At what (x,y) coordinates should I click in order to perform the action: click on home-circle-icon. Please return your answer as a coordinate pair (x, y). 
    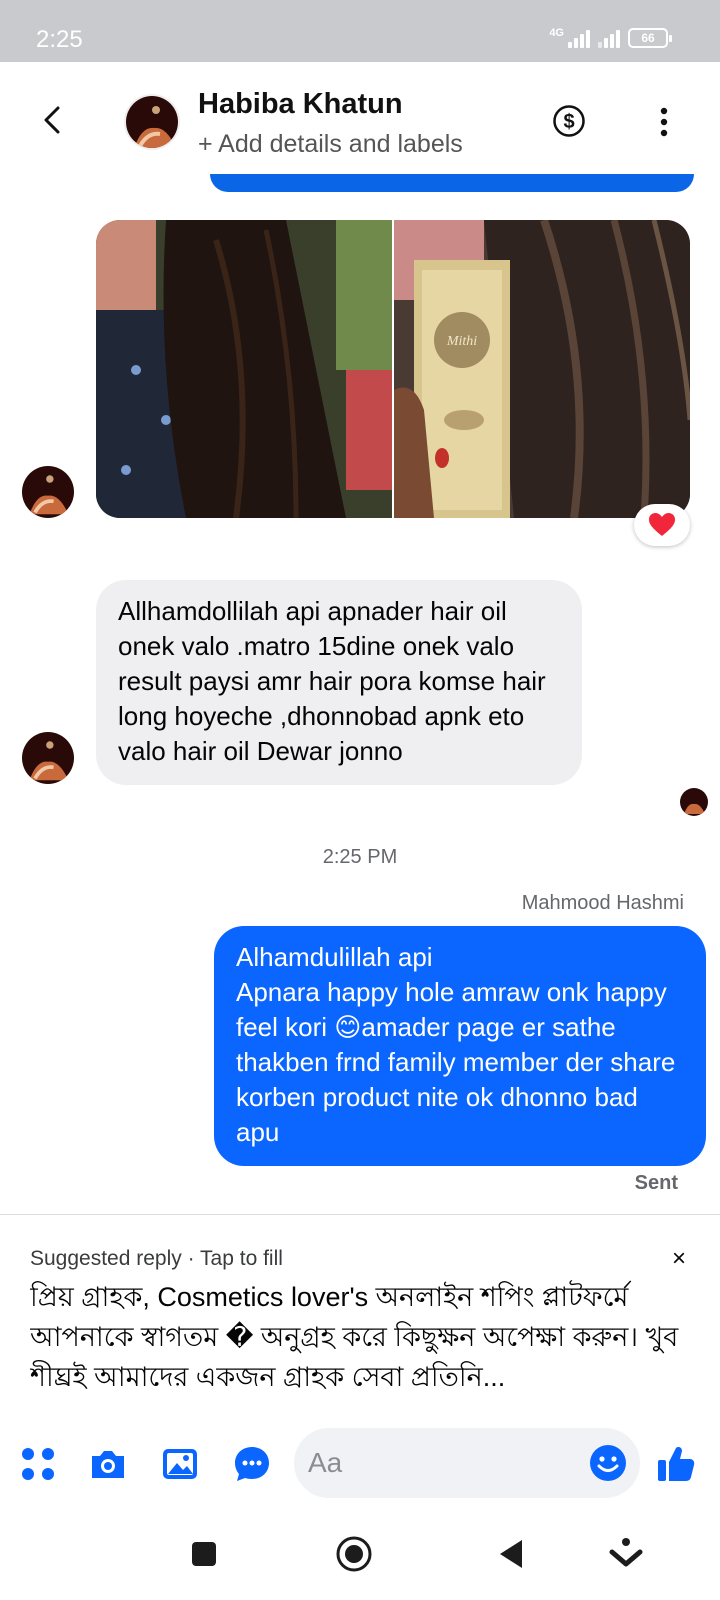
    Looking at the image, I should click on (354, 1554).